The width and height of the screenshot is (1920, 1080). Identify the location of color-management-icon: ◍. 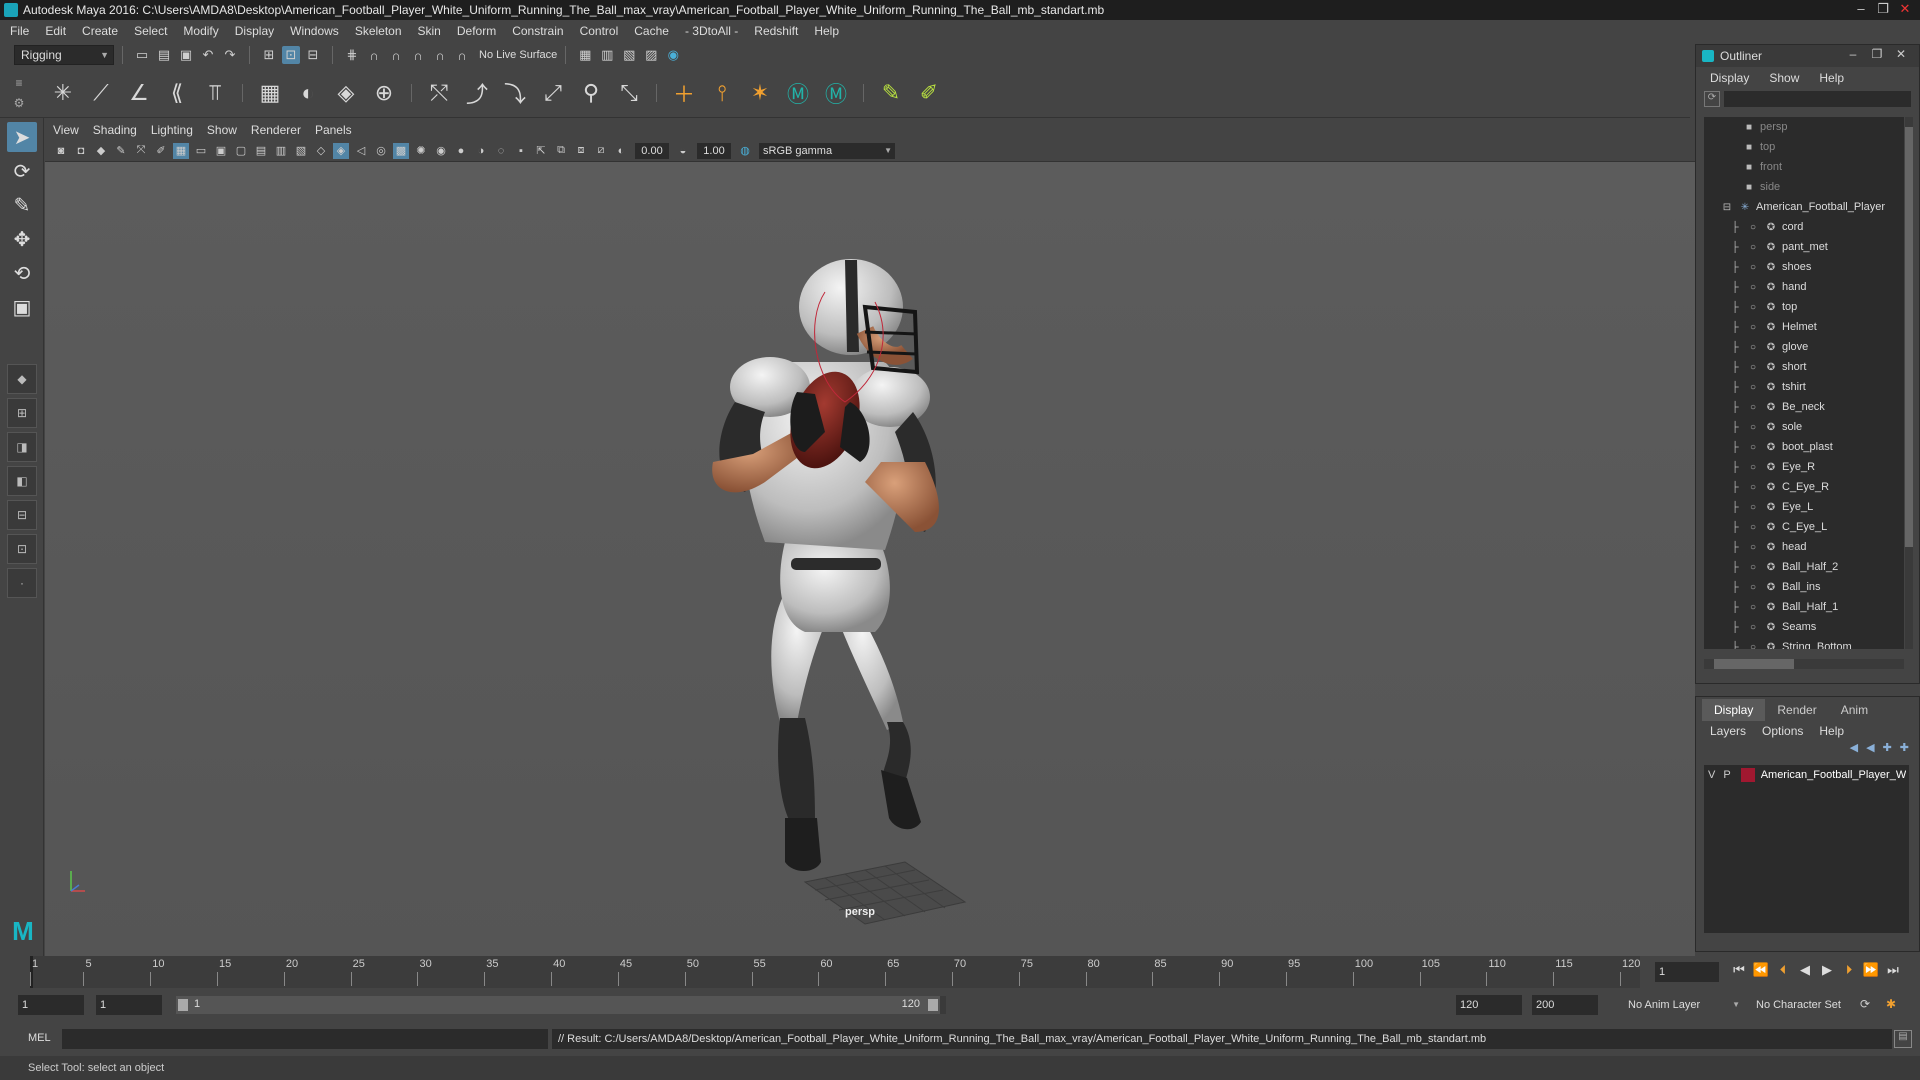
(745, 151).